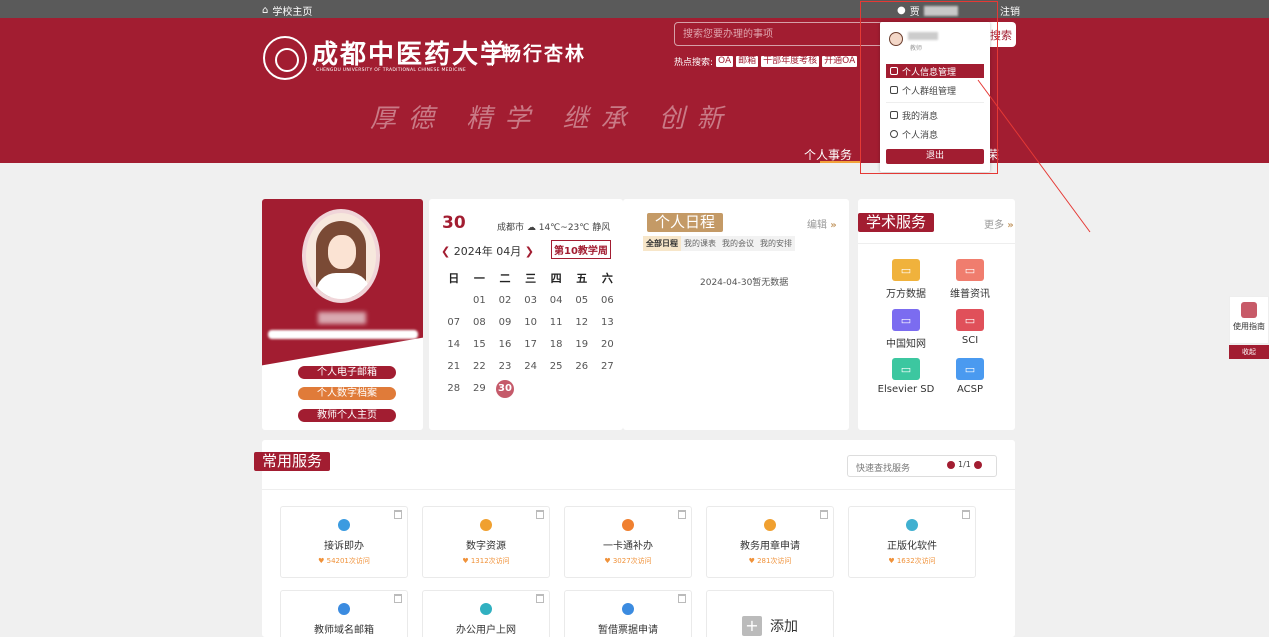 The width and height of the screenshot is (1269, 637). What do you see at coordinates (582, 302) in the screenshot?
I see `calendar-day: 05` at bounding box center [582, 302].